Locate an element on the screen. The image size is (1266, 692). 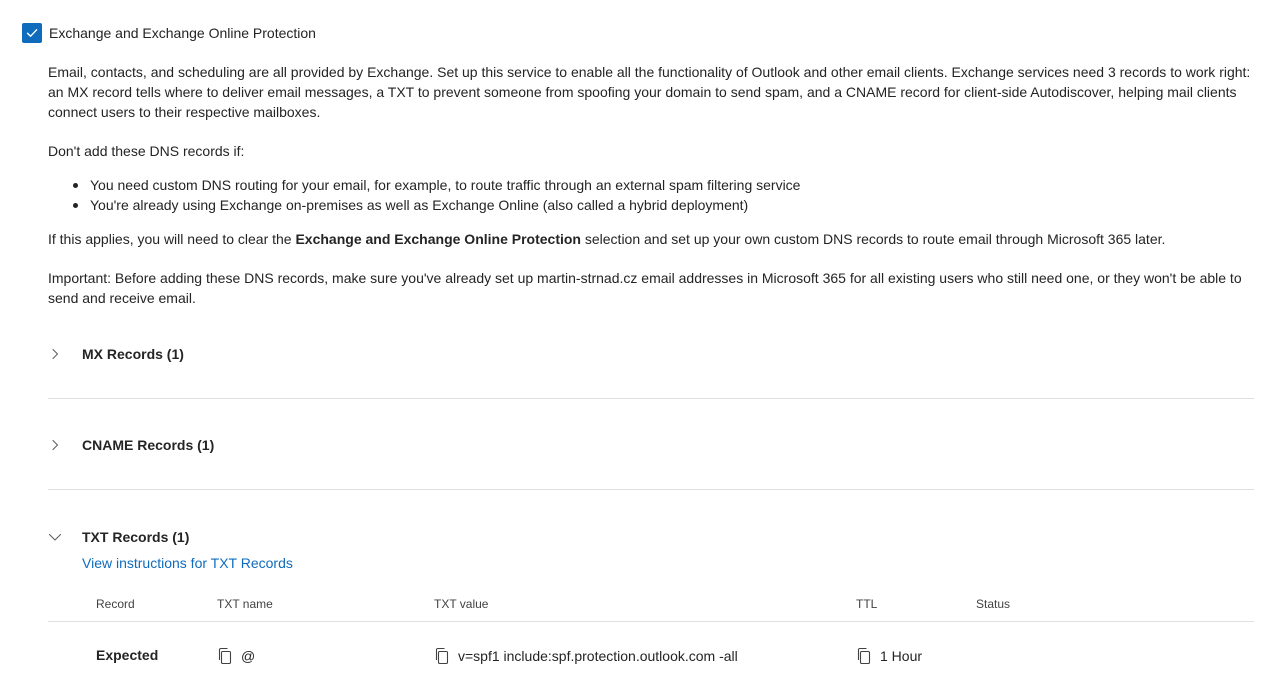
section-title: TXT Records (1) is located at coordinates (136, 537).